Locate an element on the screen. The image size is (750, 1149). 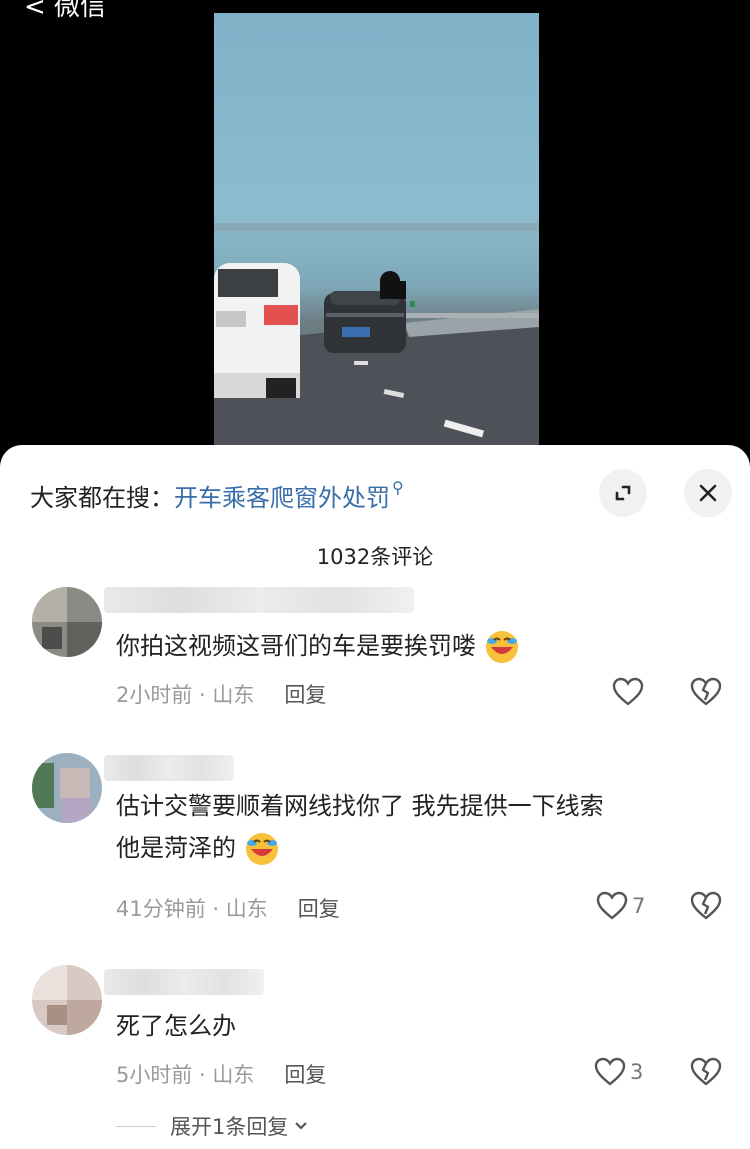
comment-meta: 41分钟前 · 山东 回复 is located at coordinates (228, 909).